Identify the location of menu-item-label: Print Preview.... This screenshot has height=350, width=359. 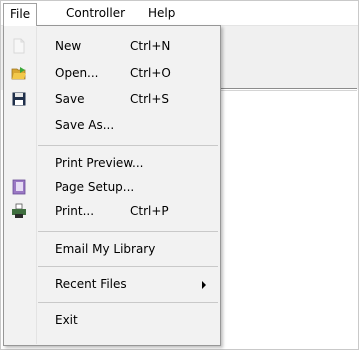
(99, 163).